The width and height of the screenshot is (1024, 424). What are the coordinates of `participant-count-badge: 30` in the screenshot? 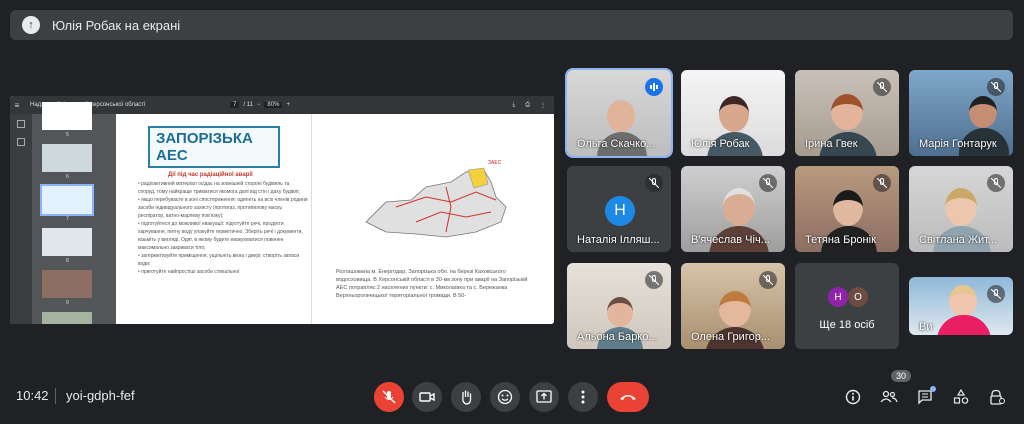 It's located at (901, 376).